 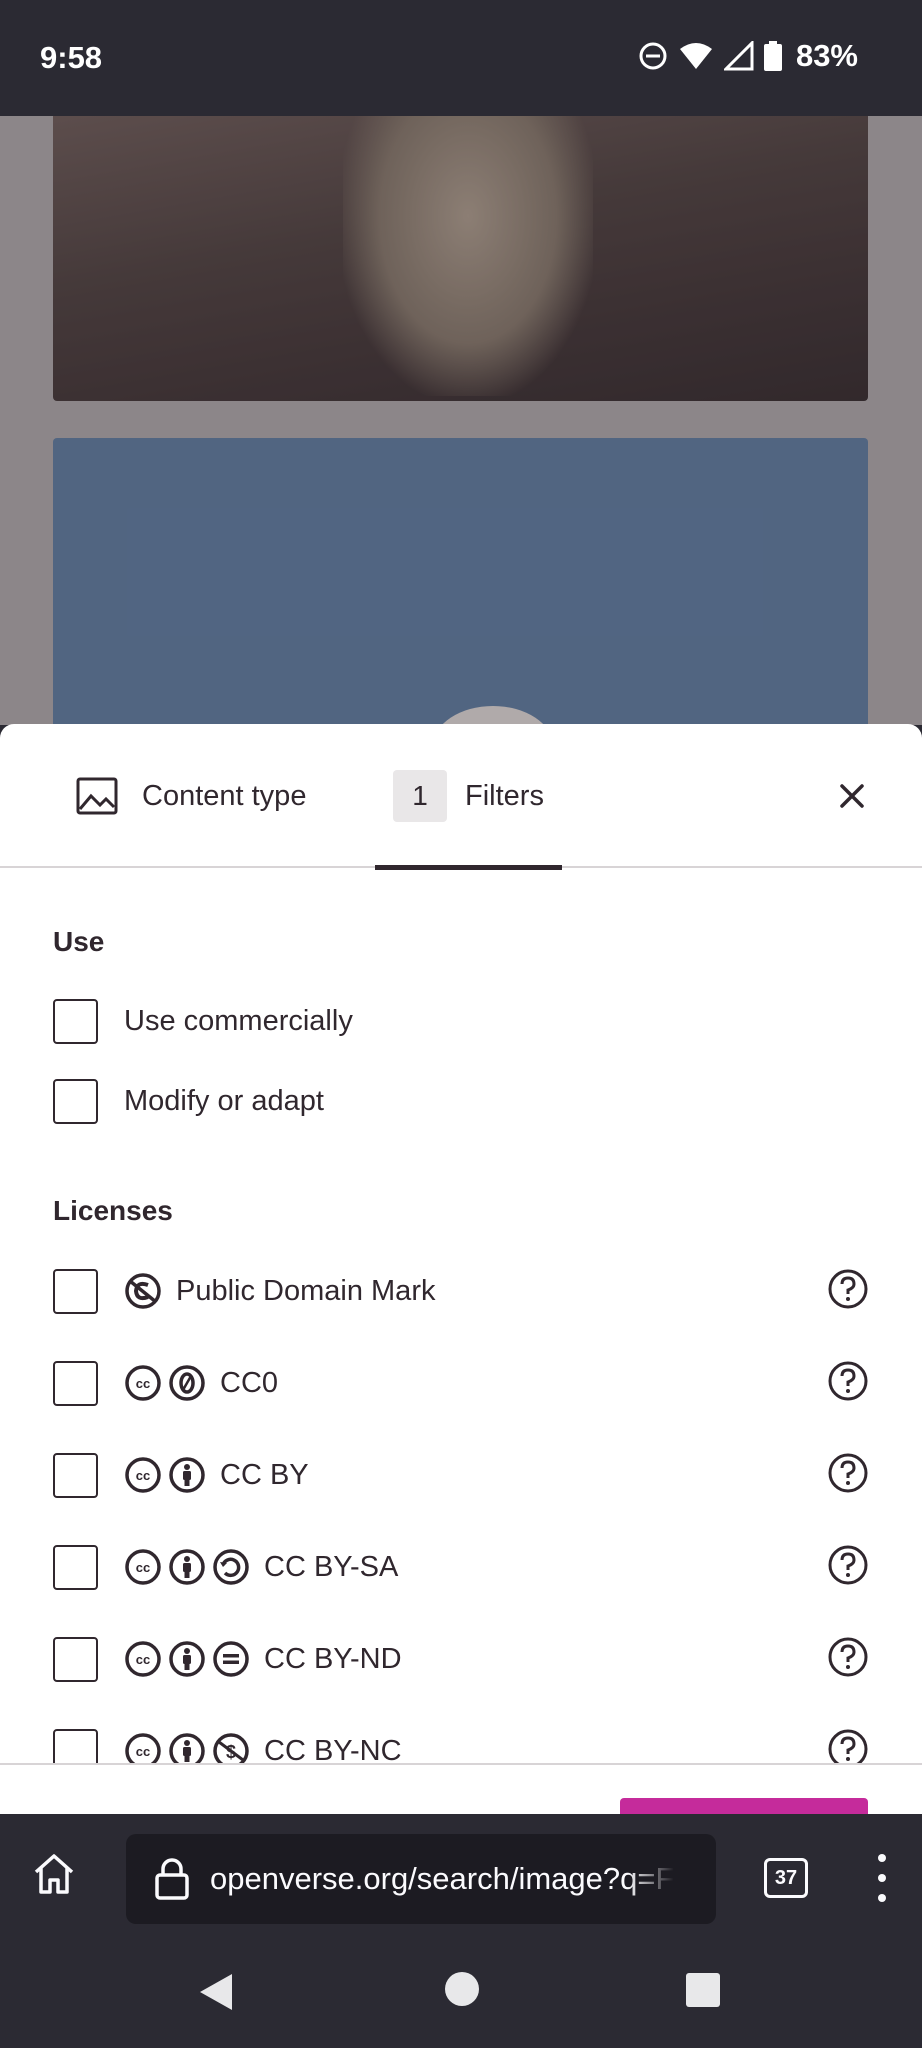 I want to click on tab-content-type: Content type, so click(x=191, y=796).